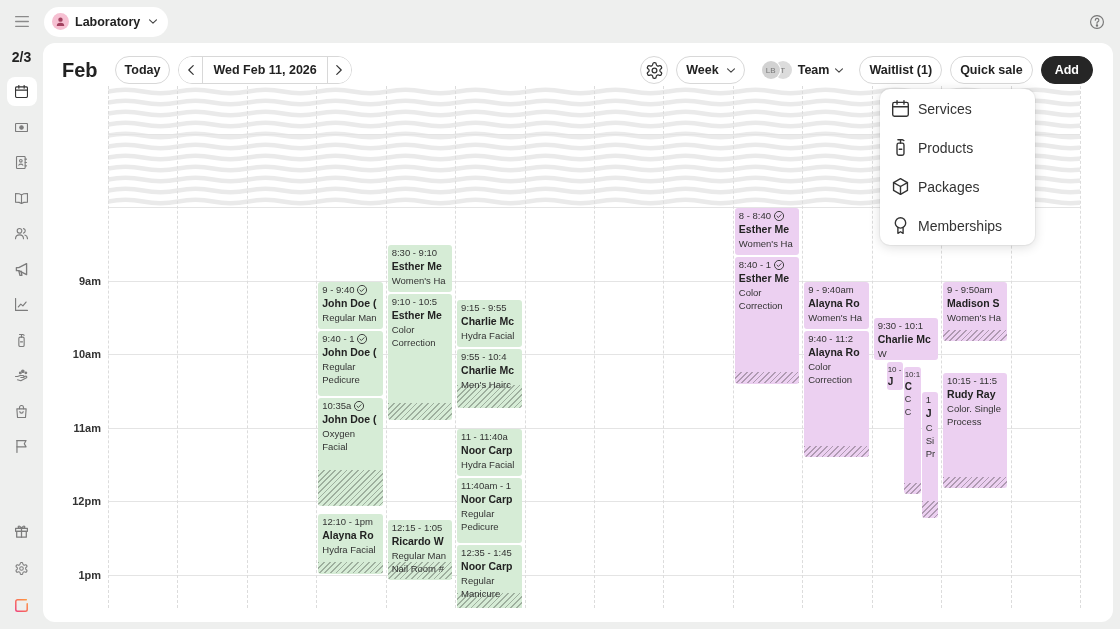 Image resolution: width=1120 pixels, height=629 pixels. I want to click on appointment-card: 11:40am - 1 Noor Carp Regular Pedicure, so click(489, 510).